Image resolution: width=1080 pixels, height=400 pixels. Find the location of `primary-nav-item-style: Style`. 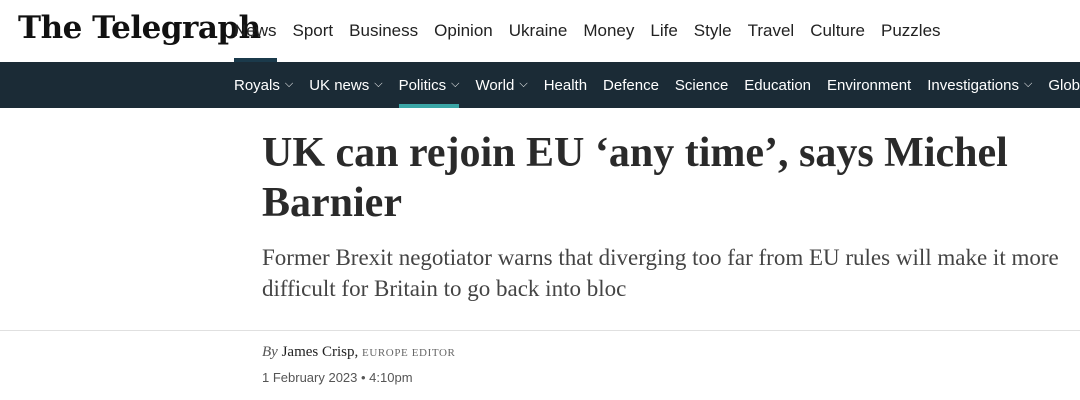

primary-nav-item-style: Style is located at coordinates (713, 31).